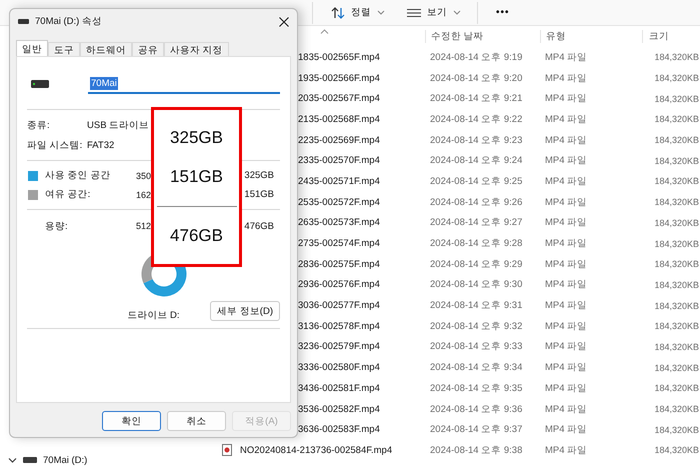 The height and width of the screenshot is (467, 700). What do you see at coordinates (476, 223) in the screenshot?
I see `date-cell-text: 2024-08-14 오후 9:27` at bounding box center [476, 223].